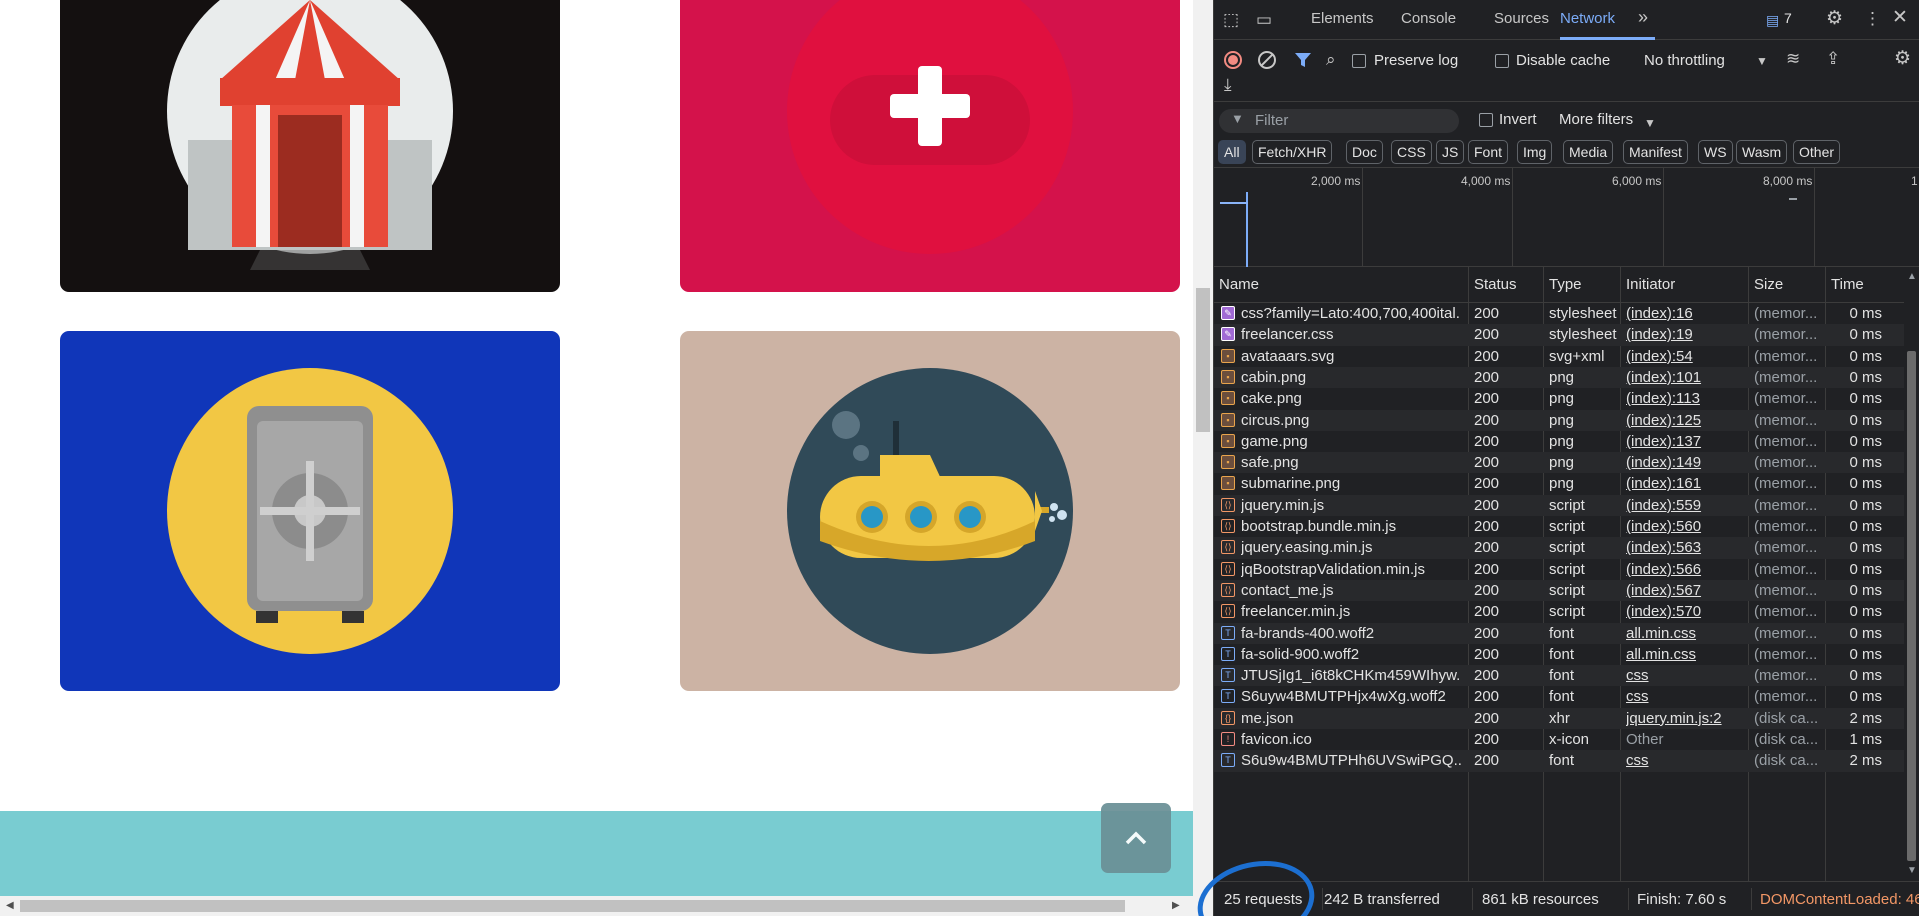 Image resolution: width=1919 pixels, height=916 pixels. What do you see at coordinates (1788, 18) in the screenshot?
I see `issues-count: 7` at bounding box center [1788, 18].